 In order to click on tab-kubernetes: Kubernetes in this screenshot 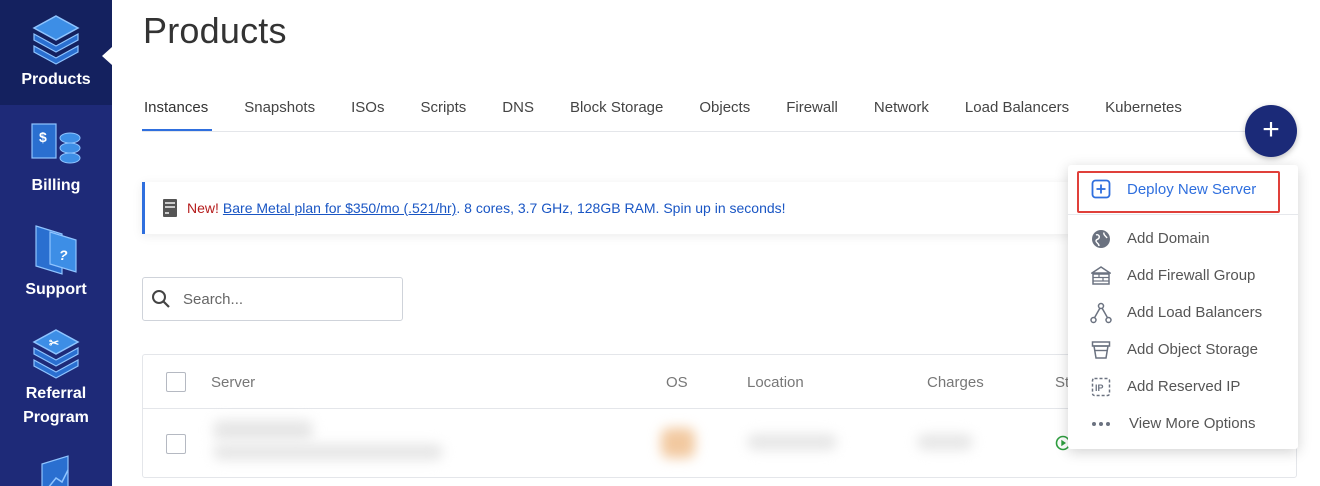, I will do `click(1143, 111)`.